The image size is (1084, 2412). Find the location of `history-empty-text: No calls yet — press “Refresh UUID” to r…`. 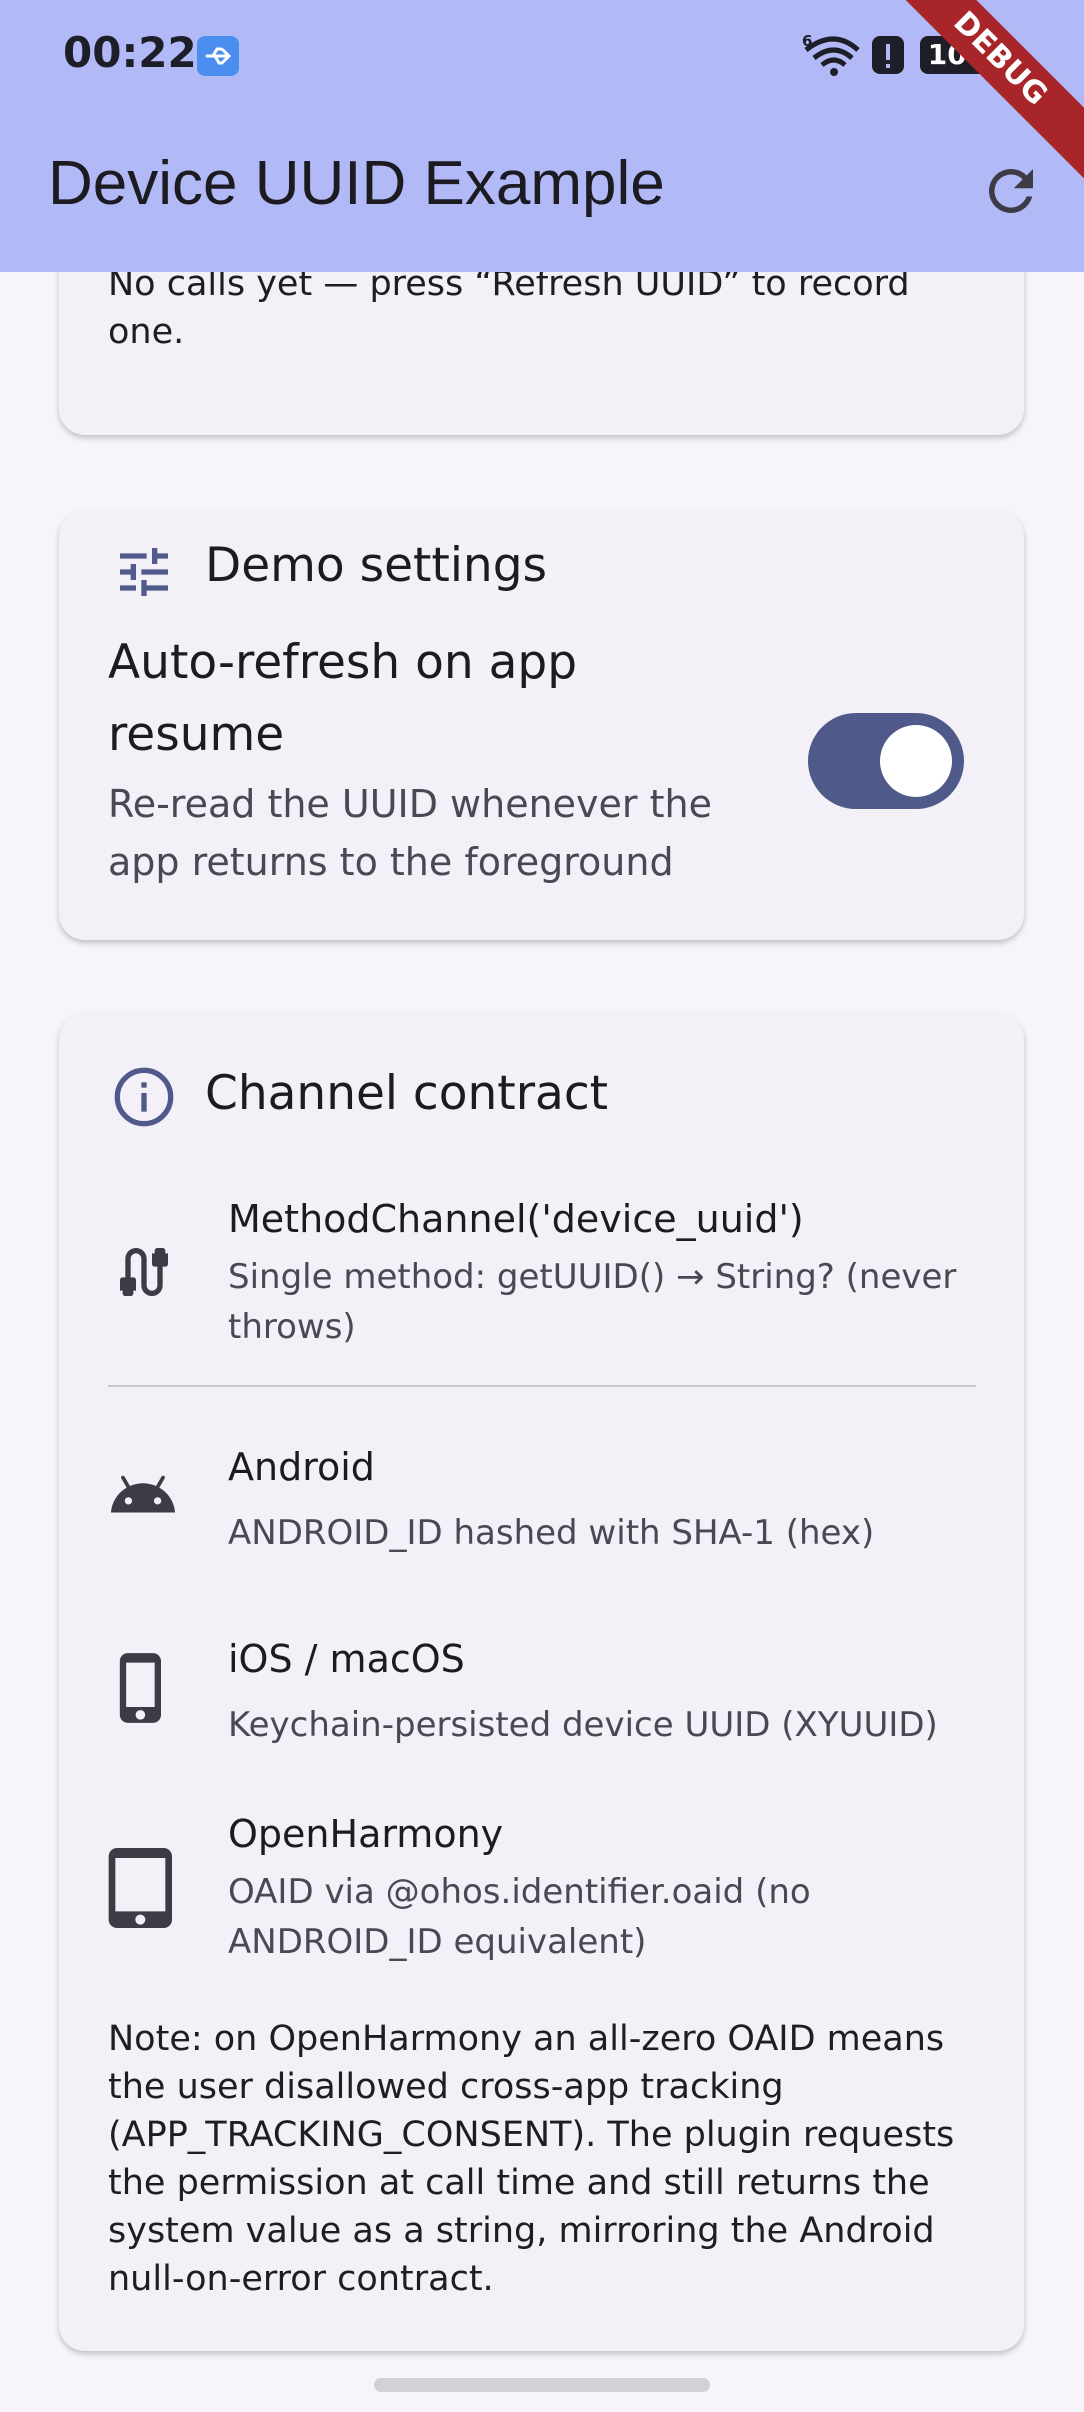

history-empty-text: No calls yet — press “Refresh UUID” to r… is located at coordinates (509, 308).